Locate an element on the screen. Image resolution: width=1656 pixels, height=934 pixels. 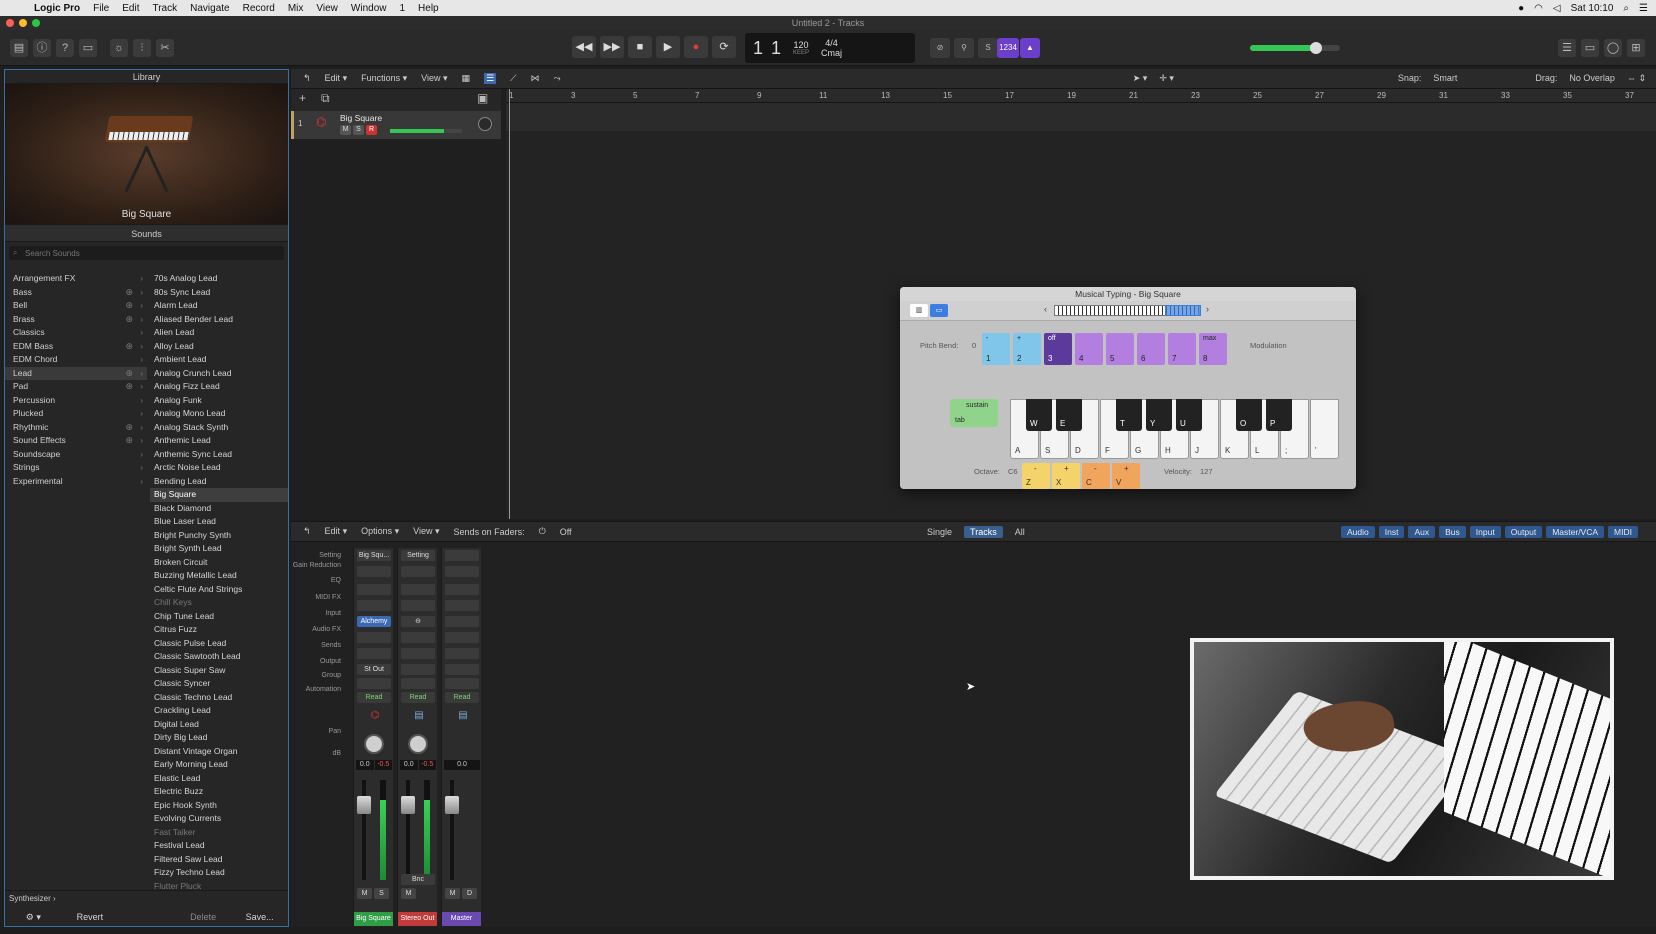
power-icon: ⏻ is located at coordinates (542, 531).